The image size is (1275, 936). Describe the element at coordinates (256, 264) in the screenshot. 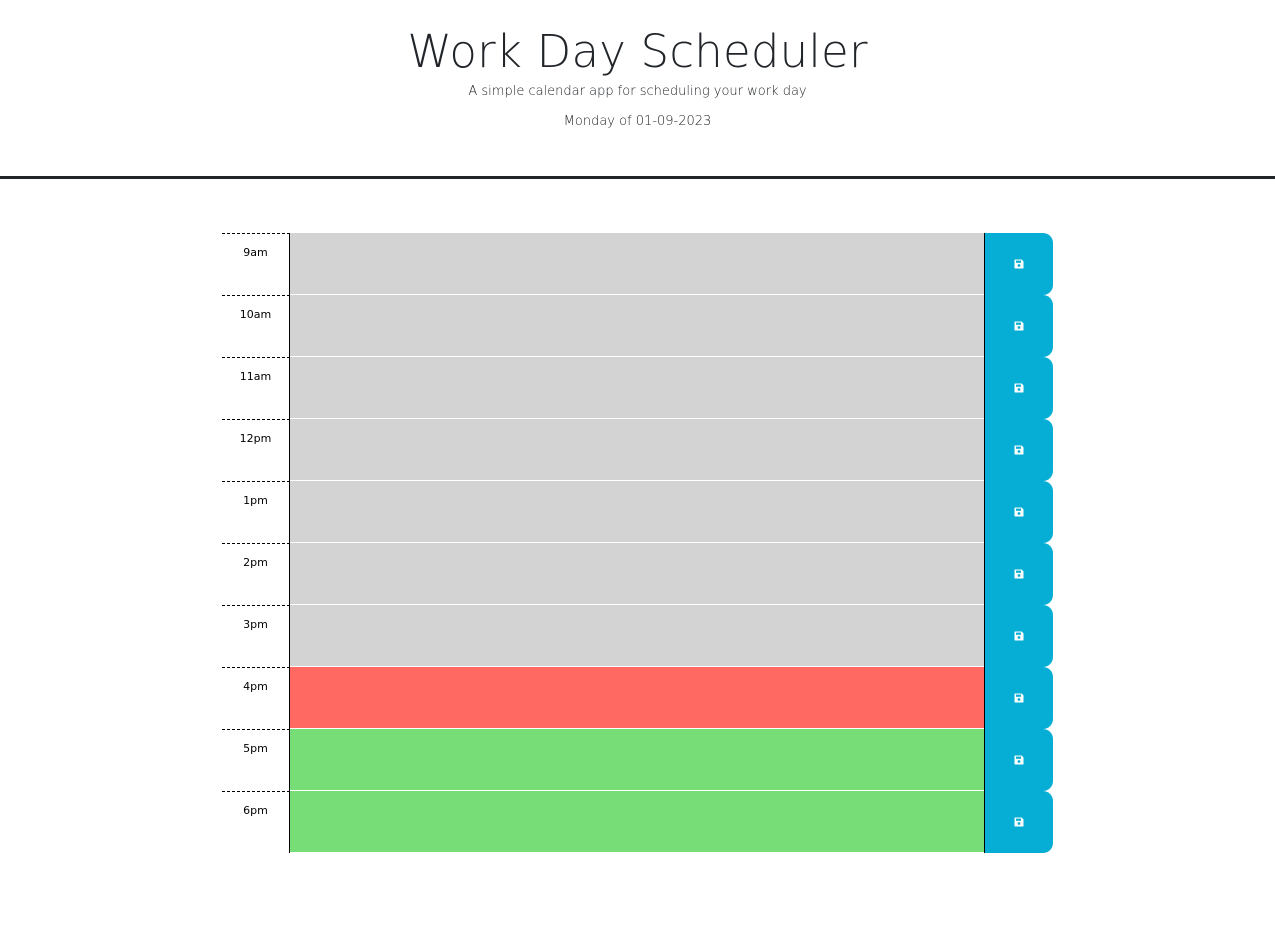

I see `hour-label: 9am` at that location.